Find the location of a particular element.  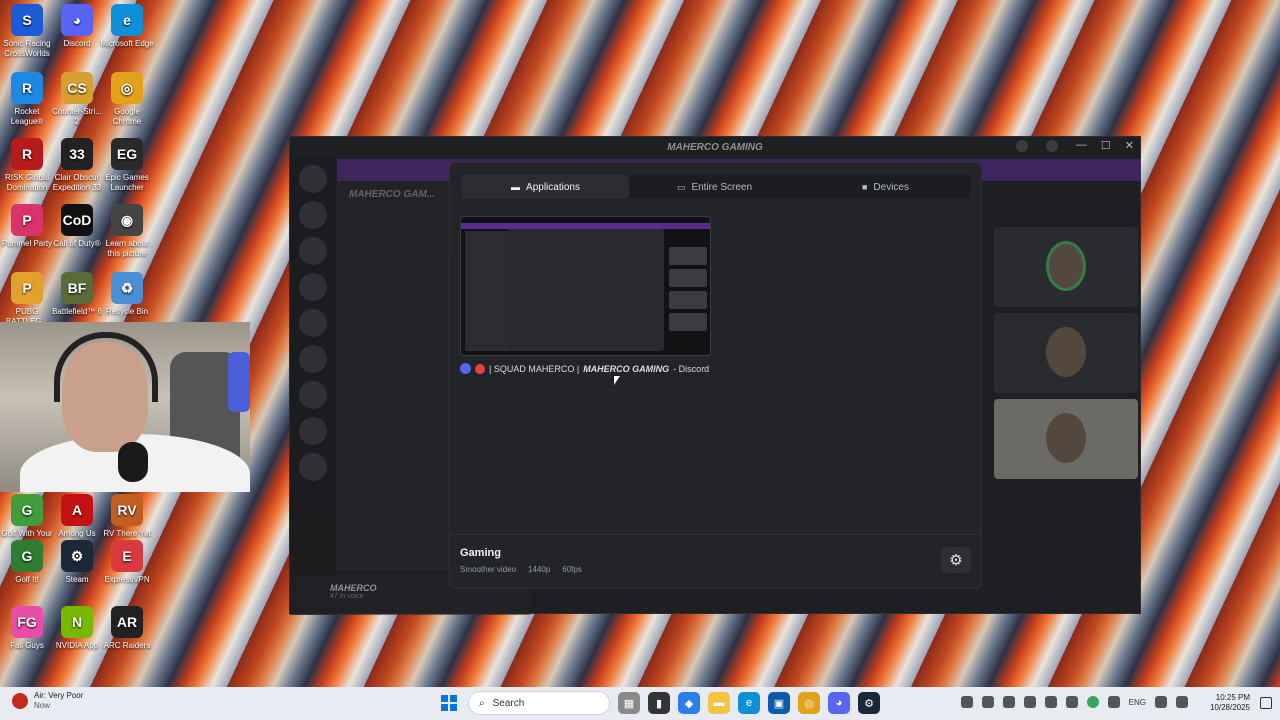

air-quality-icon is located at coordinates (20, 701).